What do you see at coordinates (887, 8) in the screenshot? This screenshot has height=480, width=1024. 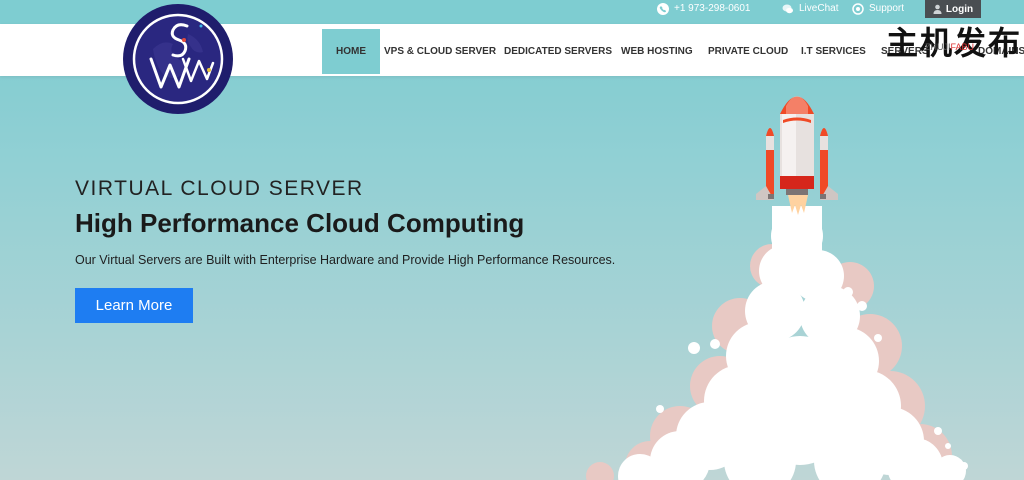 I see `support-label: Support` at bounding box center [887, 8].